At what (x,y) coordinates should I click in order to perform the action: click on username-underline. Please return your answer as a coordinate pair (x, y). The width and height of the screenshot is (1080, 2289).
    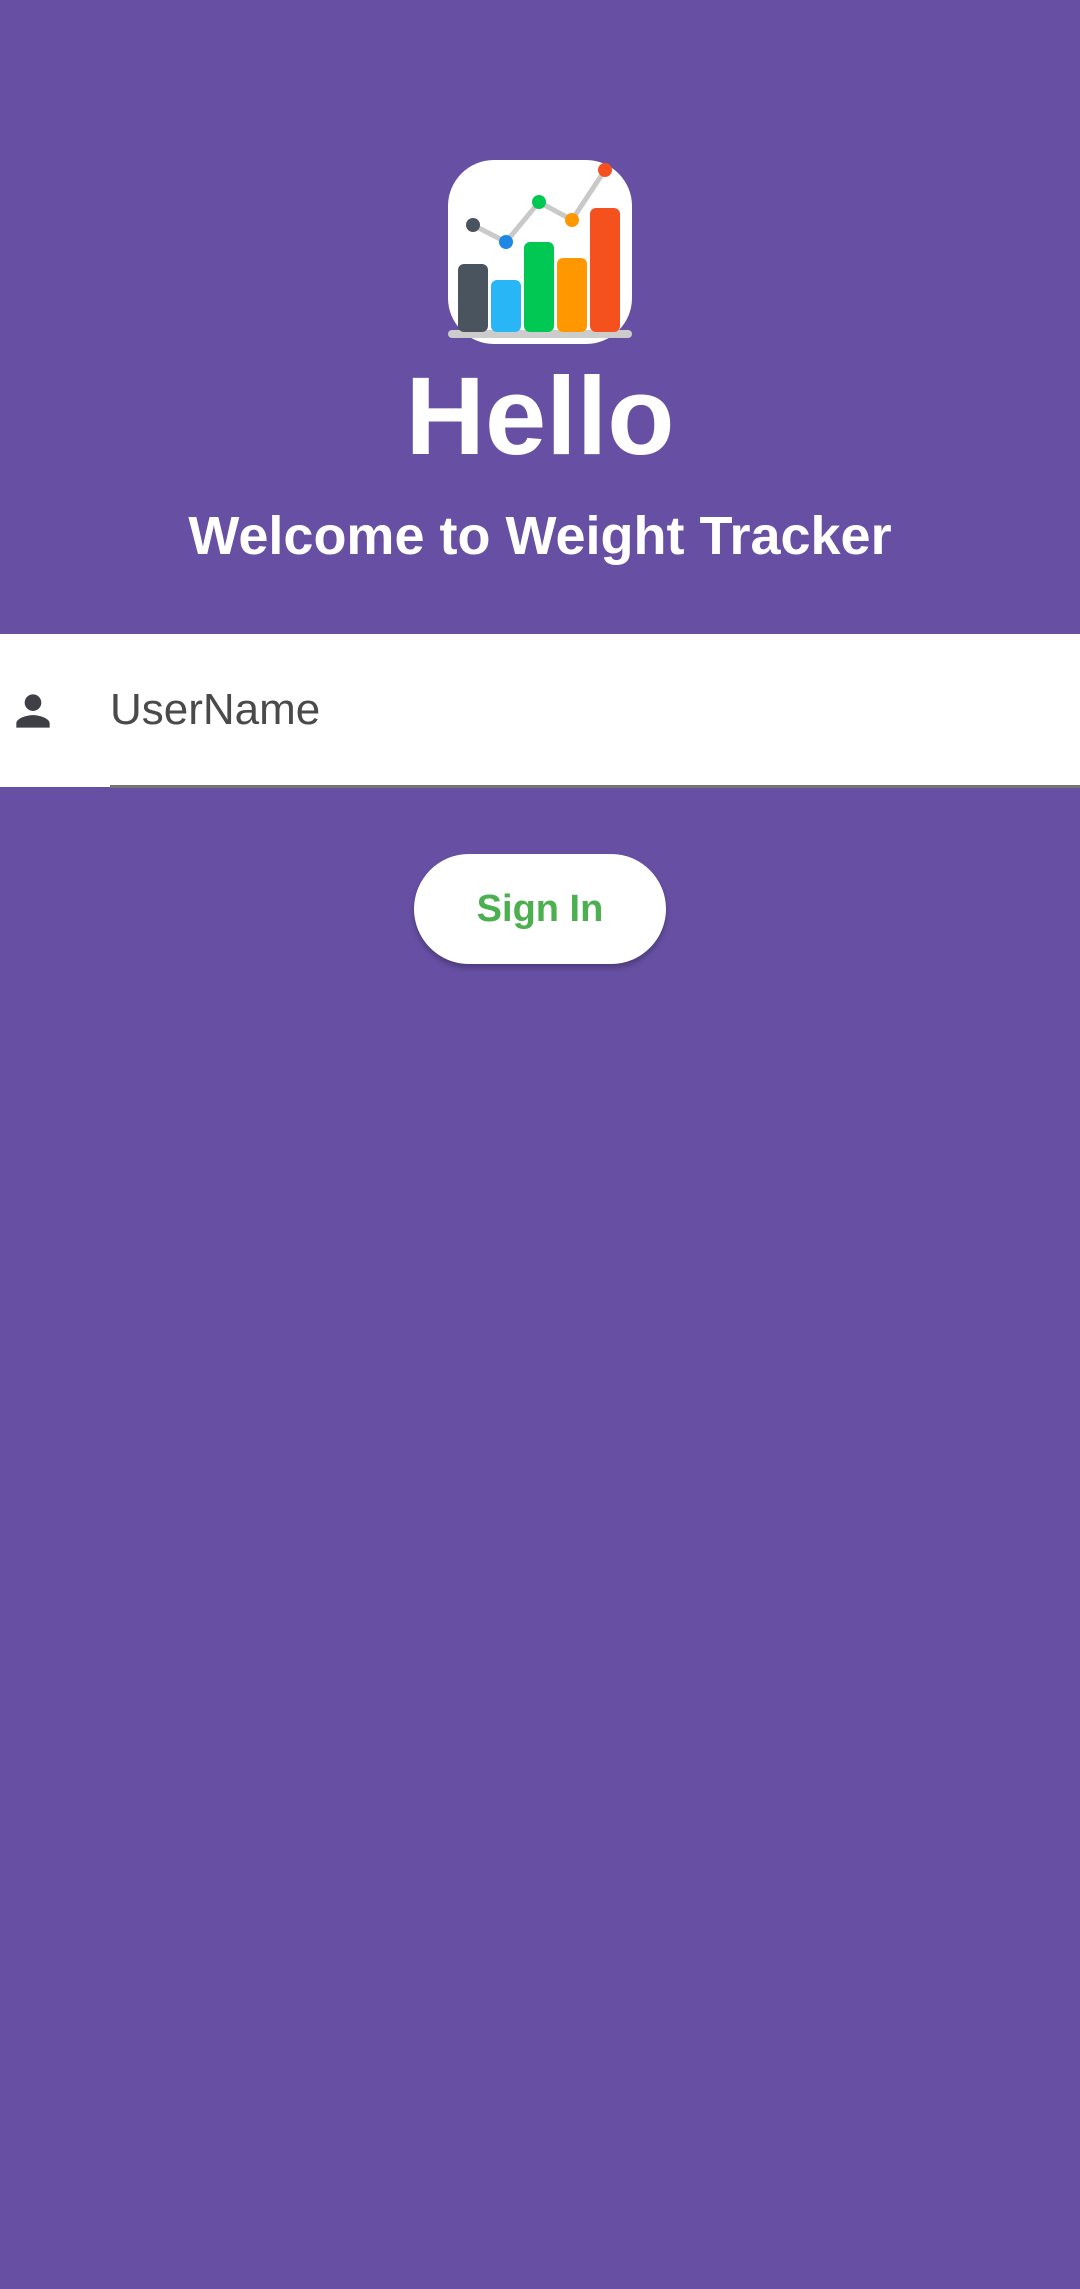
    Looking at the image, I should click on (595, 786).